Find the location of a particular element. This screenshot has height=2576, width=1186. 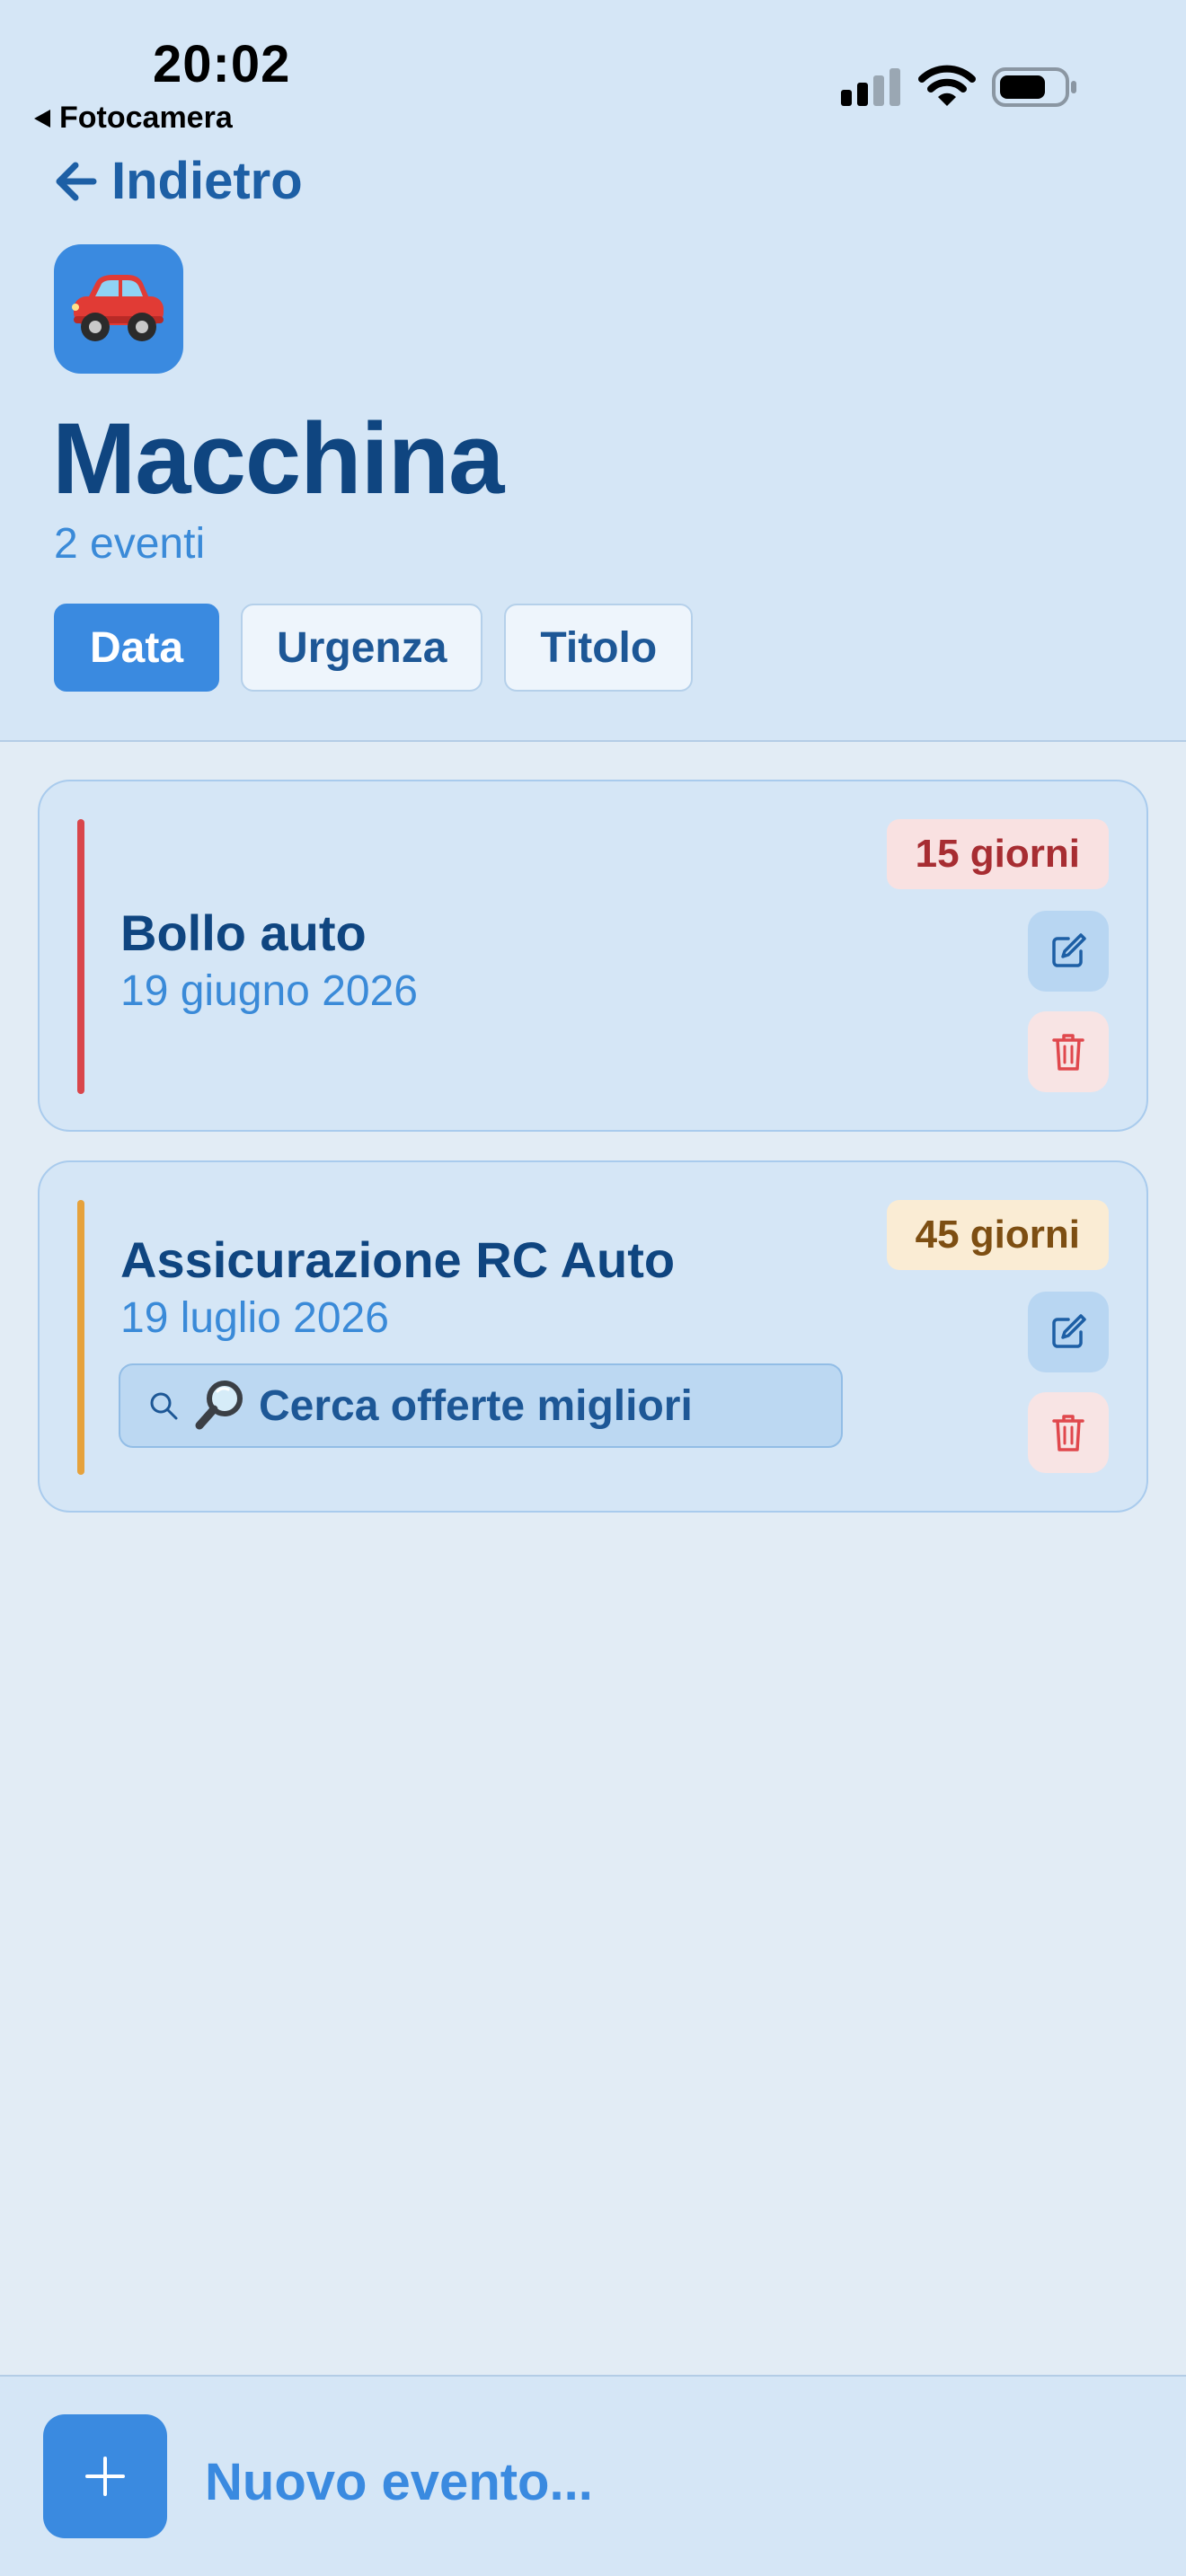

event-title: Bollo auto is located at coordinates (243, 933).